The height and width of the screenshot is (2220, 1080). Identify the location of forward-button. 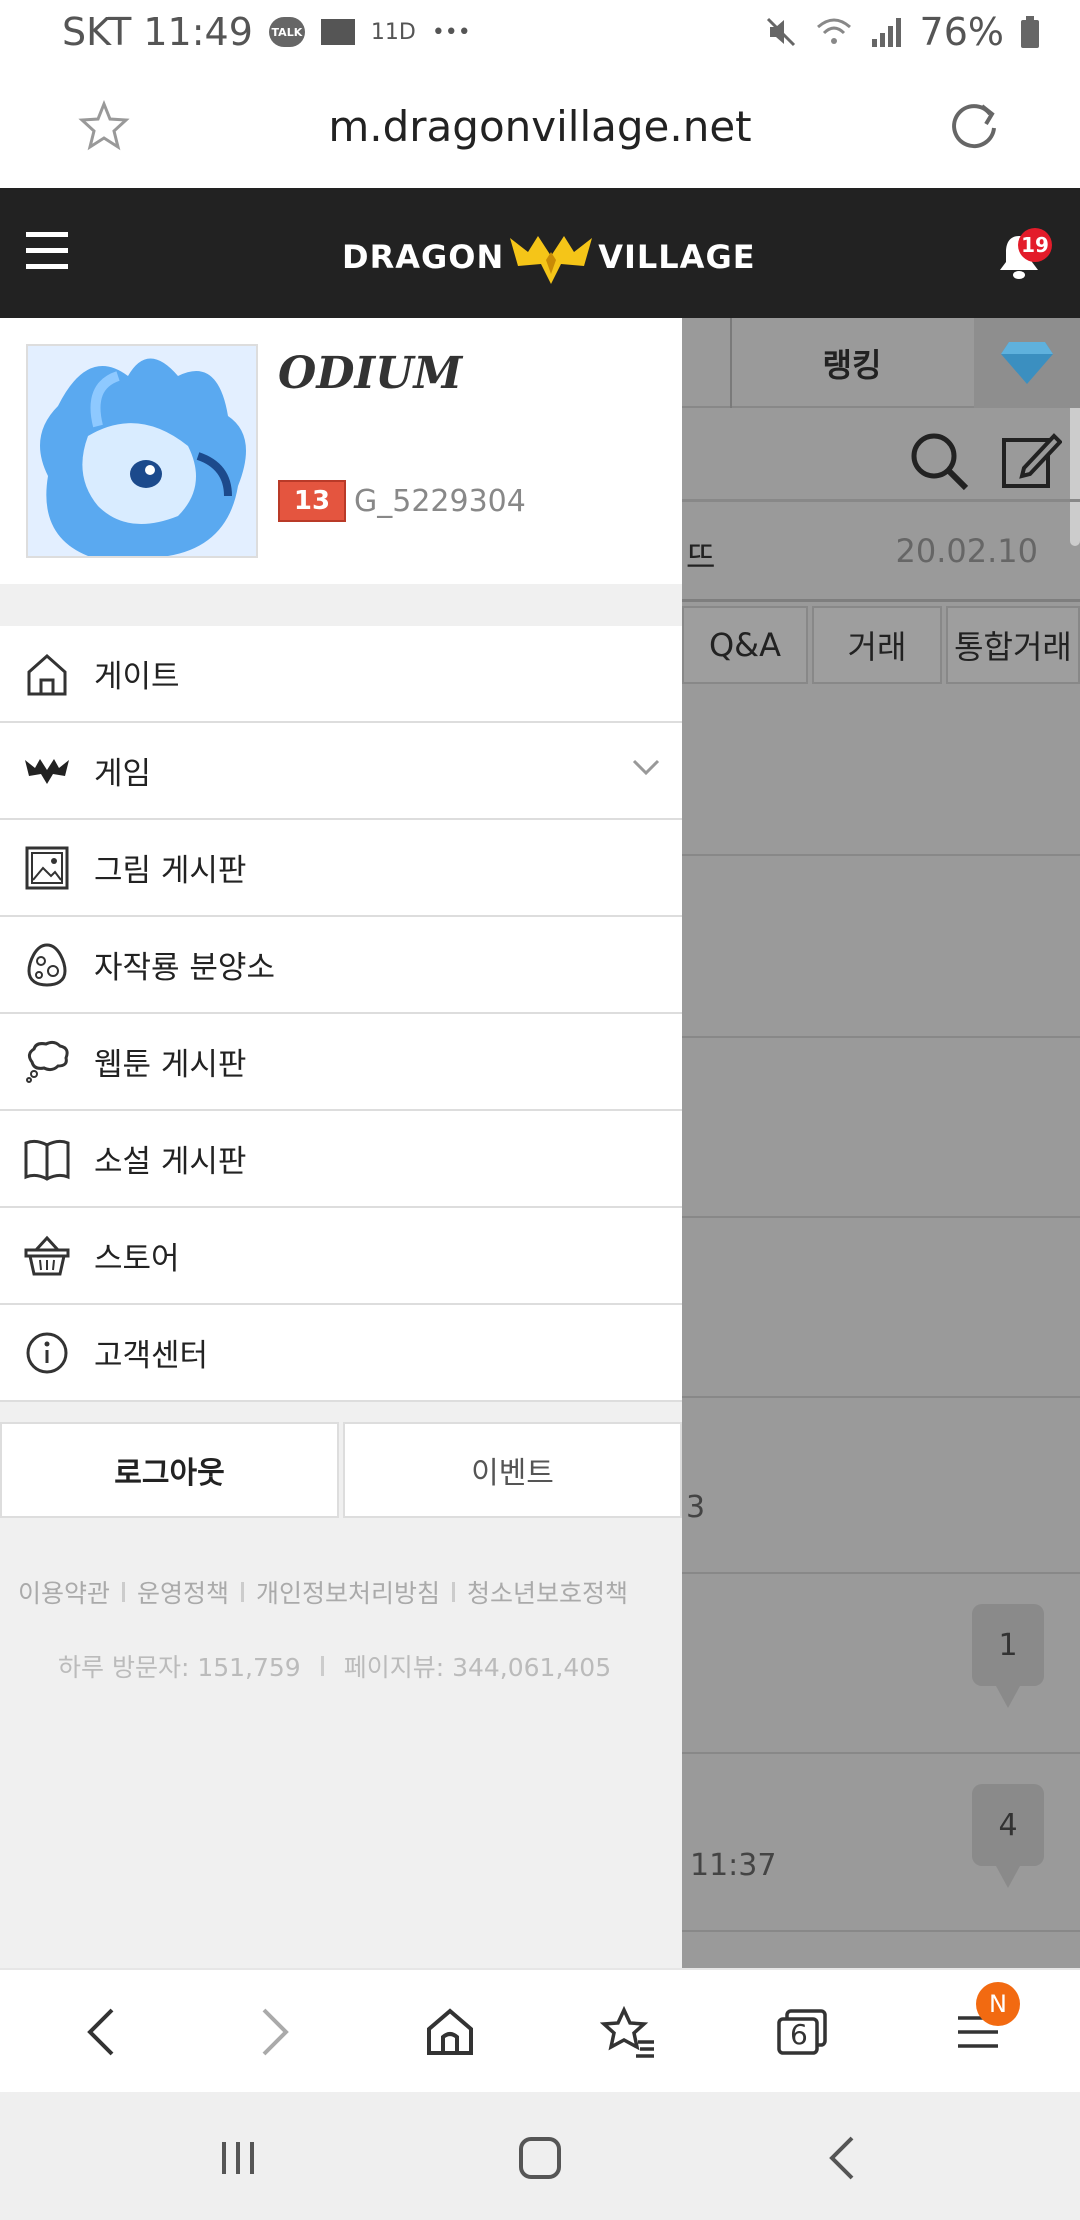
(276, 2032).